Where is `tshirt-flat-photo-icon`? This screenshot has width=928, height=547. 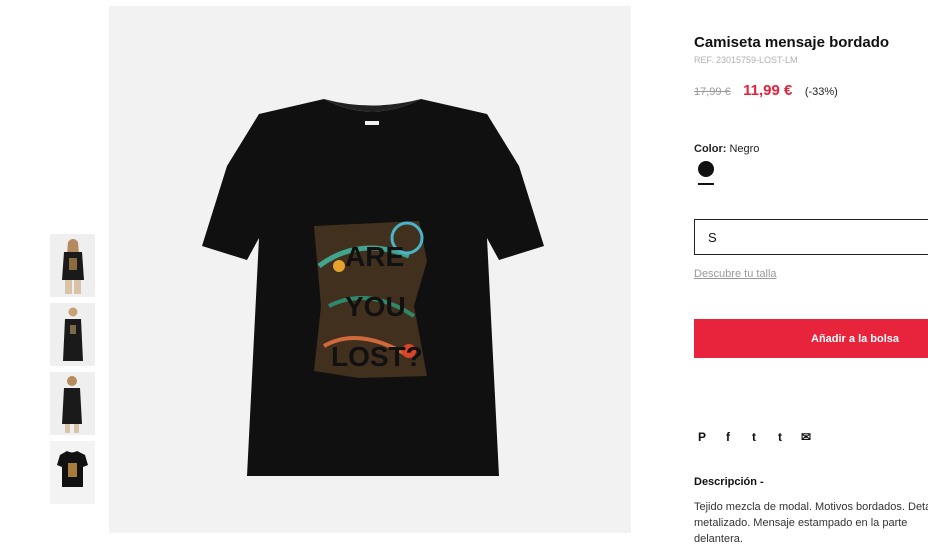 tshirt-flat-photo-icon is located at coordinates (72, 472).